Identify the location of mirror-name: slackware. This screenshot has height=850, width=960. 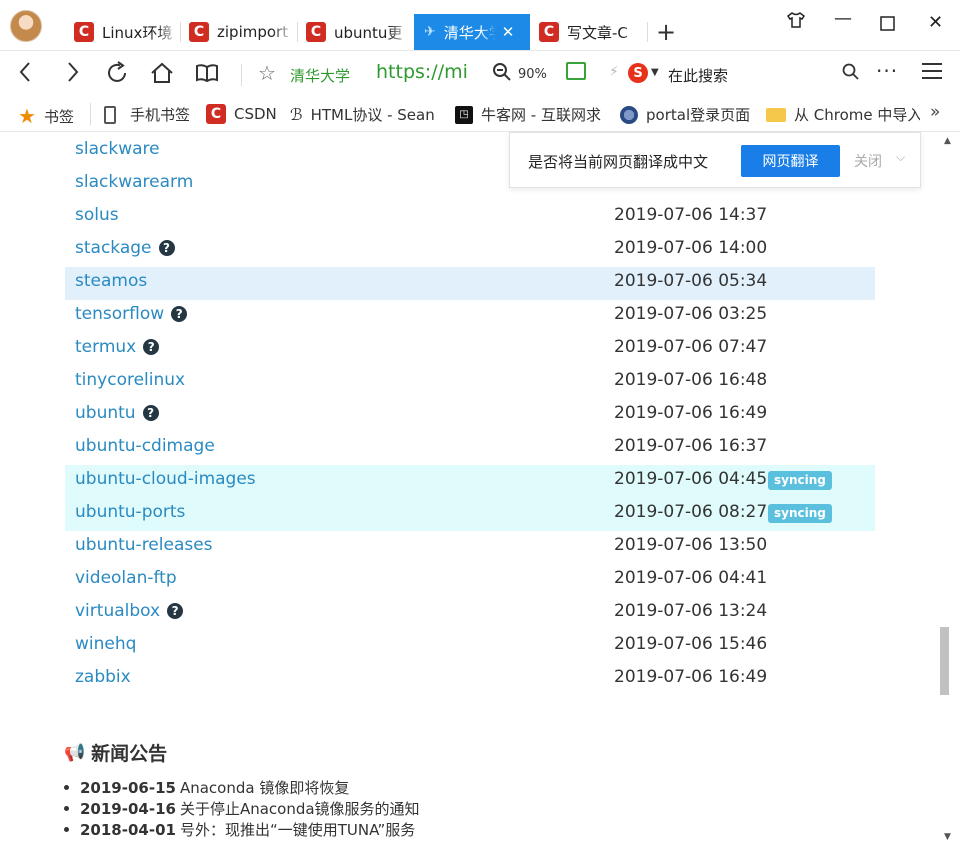
(117, 149).